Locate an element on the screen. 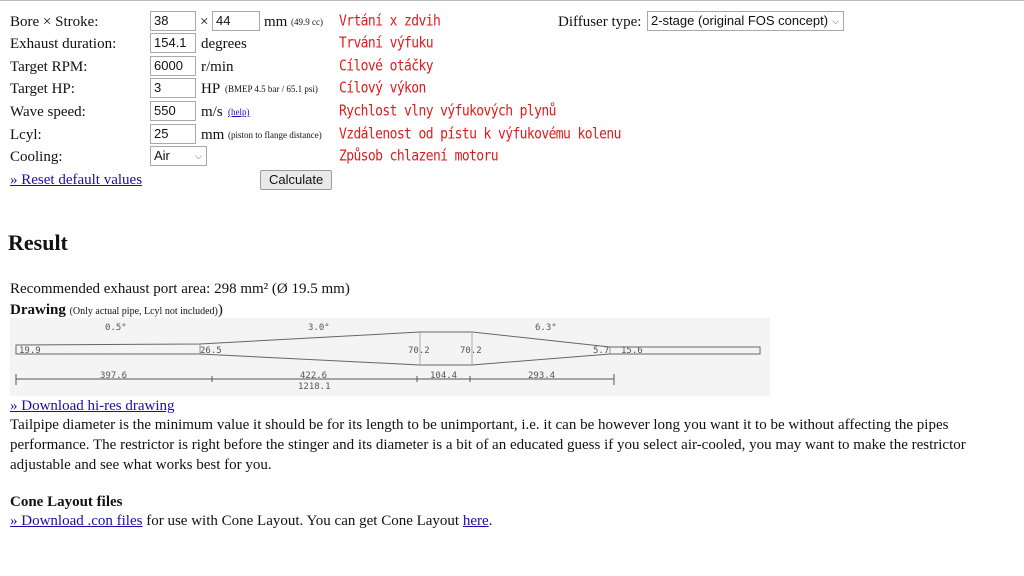  download-drawing-link: » Download hi-res drawing is located at coordinates (92, 406).